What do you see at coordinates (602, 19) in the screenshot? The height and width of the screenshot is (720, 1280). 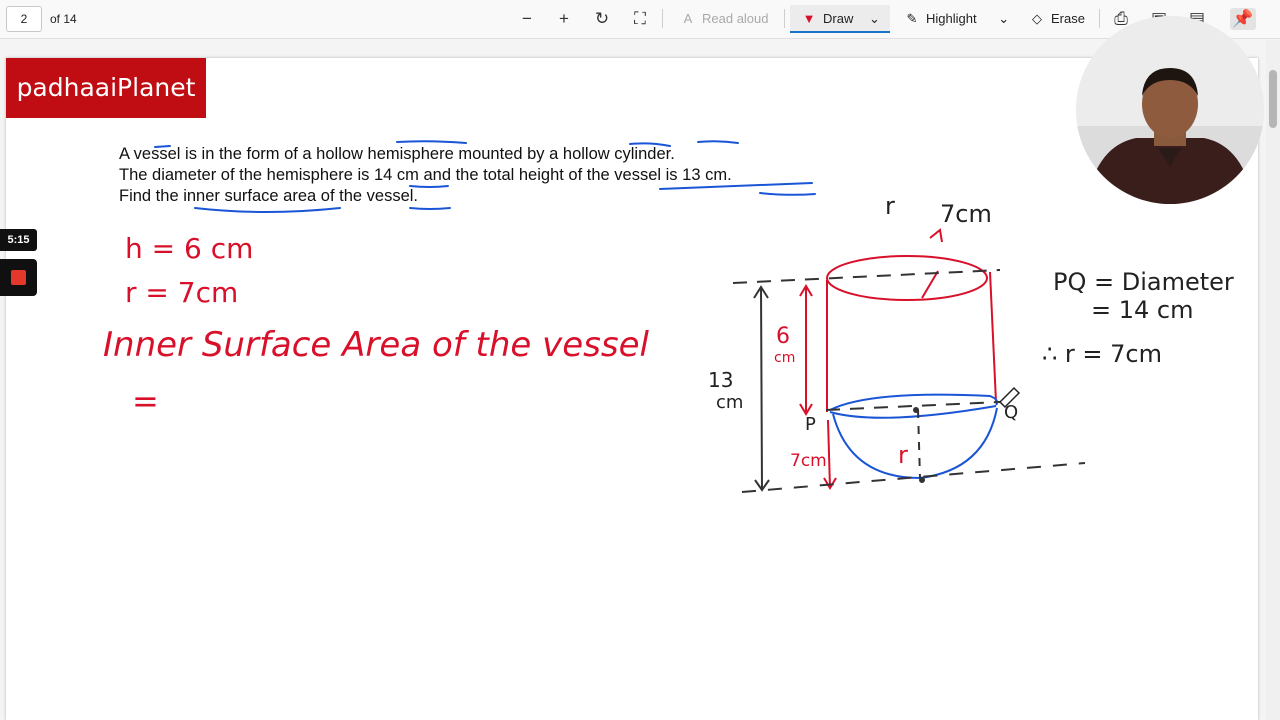 I see `rotate-icon: ↻` at bounding box center [602, 19].